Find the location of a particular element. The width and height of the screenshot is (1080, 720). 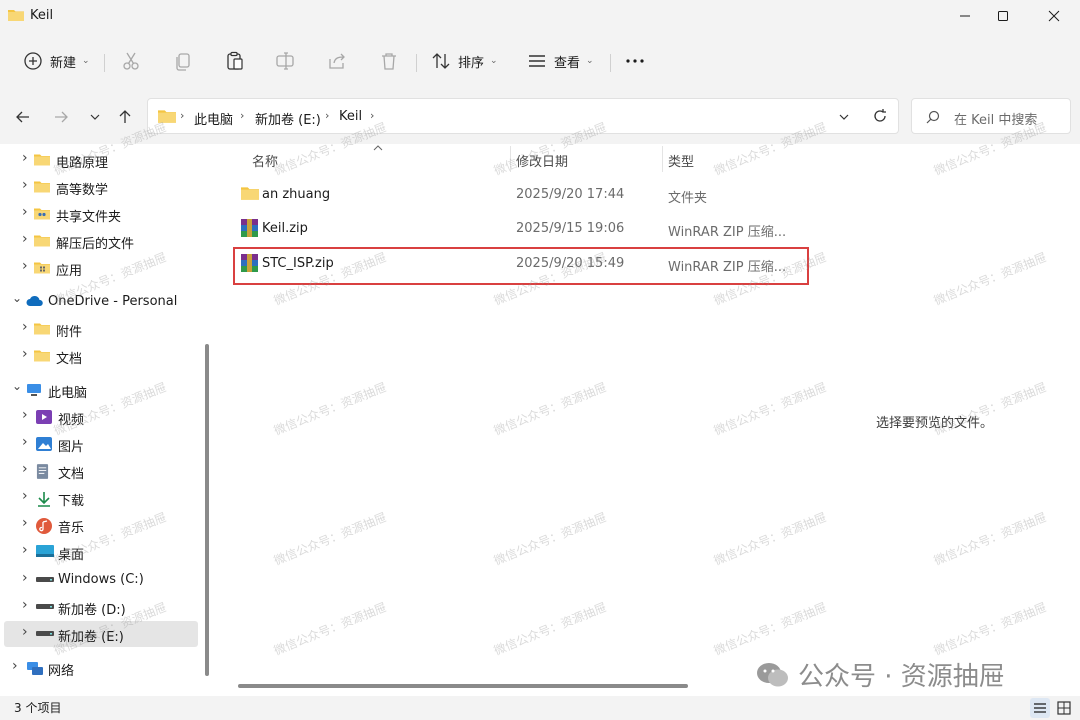

nav-item-label: 文档 is located at coordinates (69, 359).